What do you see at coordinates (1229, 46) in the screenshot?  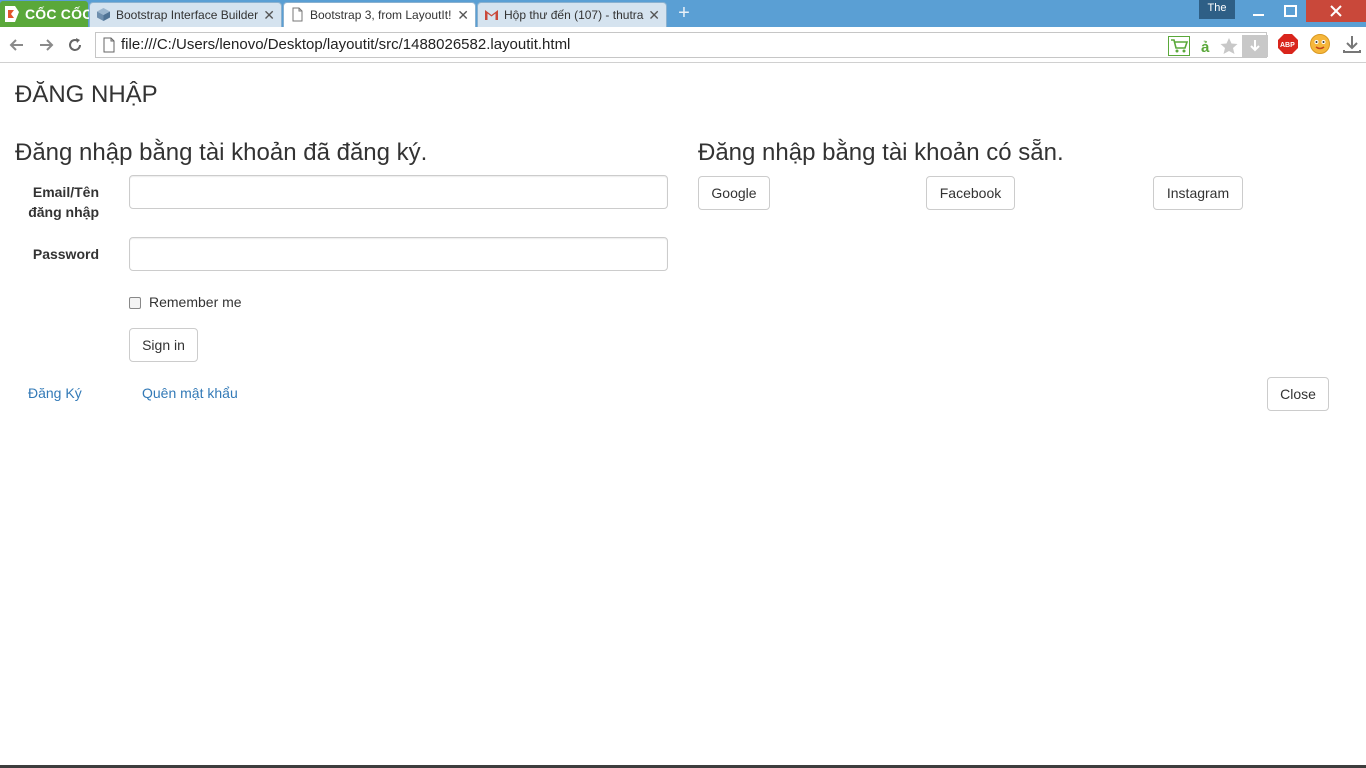 I see `star-icon` at bounding box center [1229, 46].